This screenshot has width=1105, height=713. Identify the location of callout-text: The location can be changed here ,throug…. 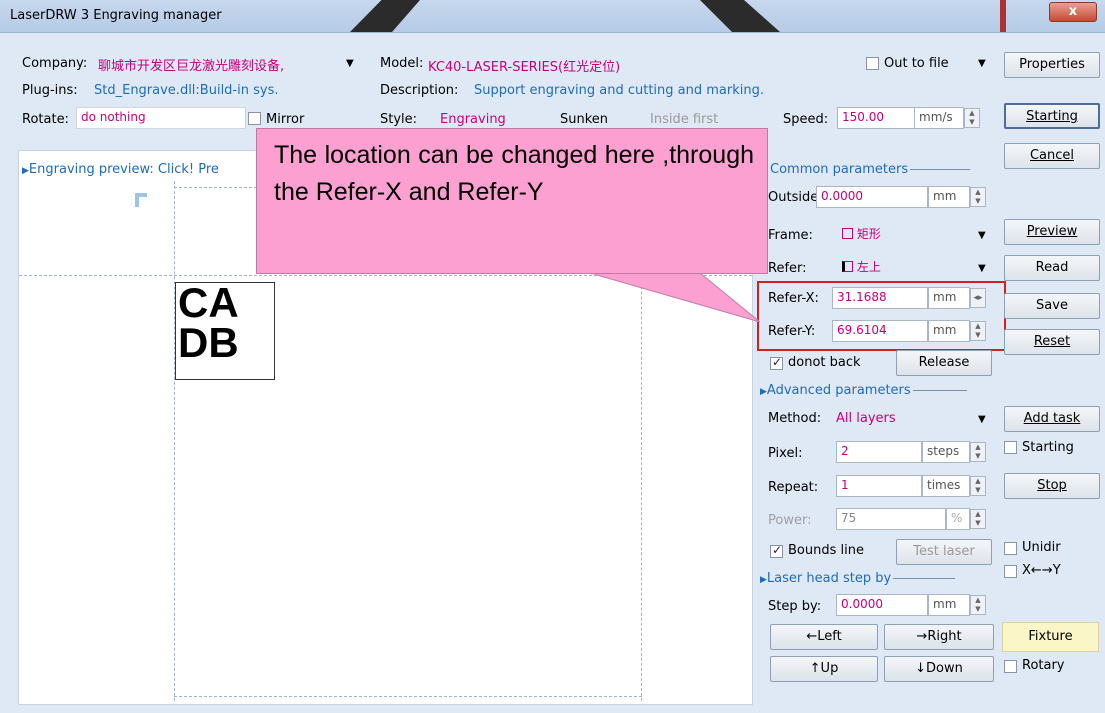
(514, 173).